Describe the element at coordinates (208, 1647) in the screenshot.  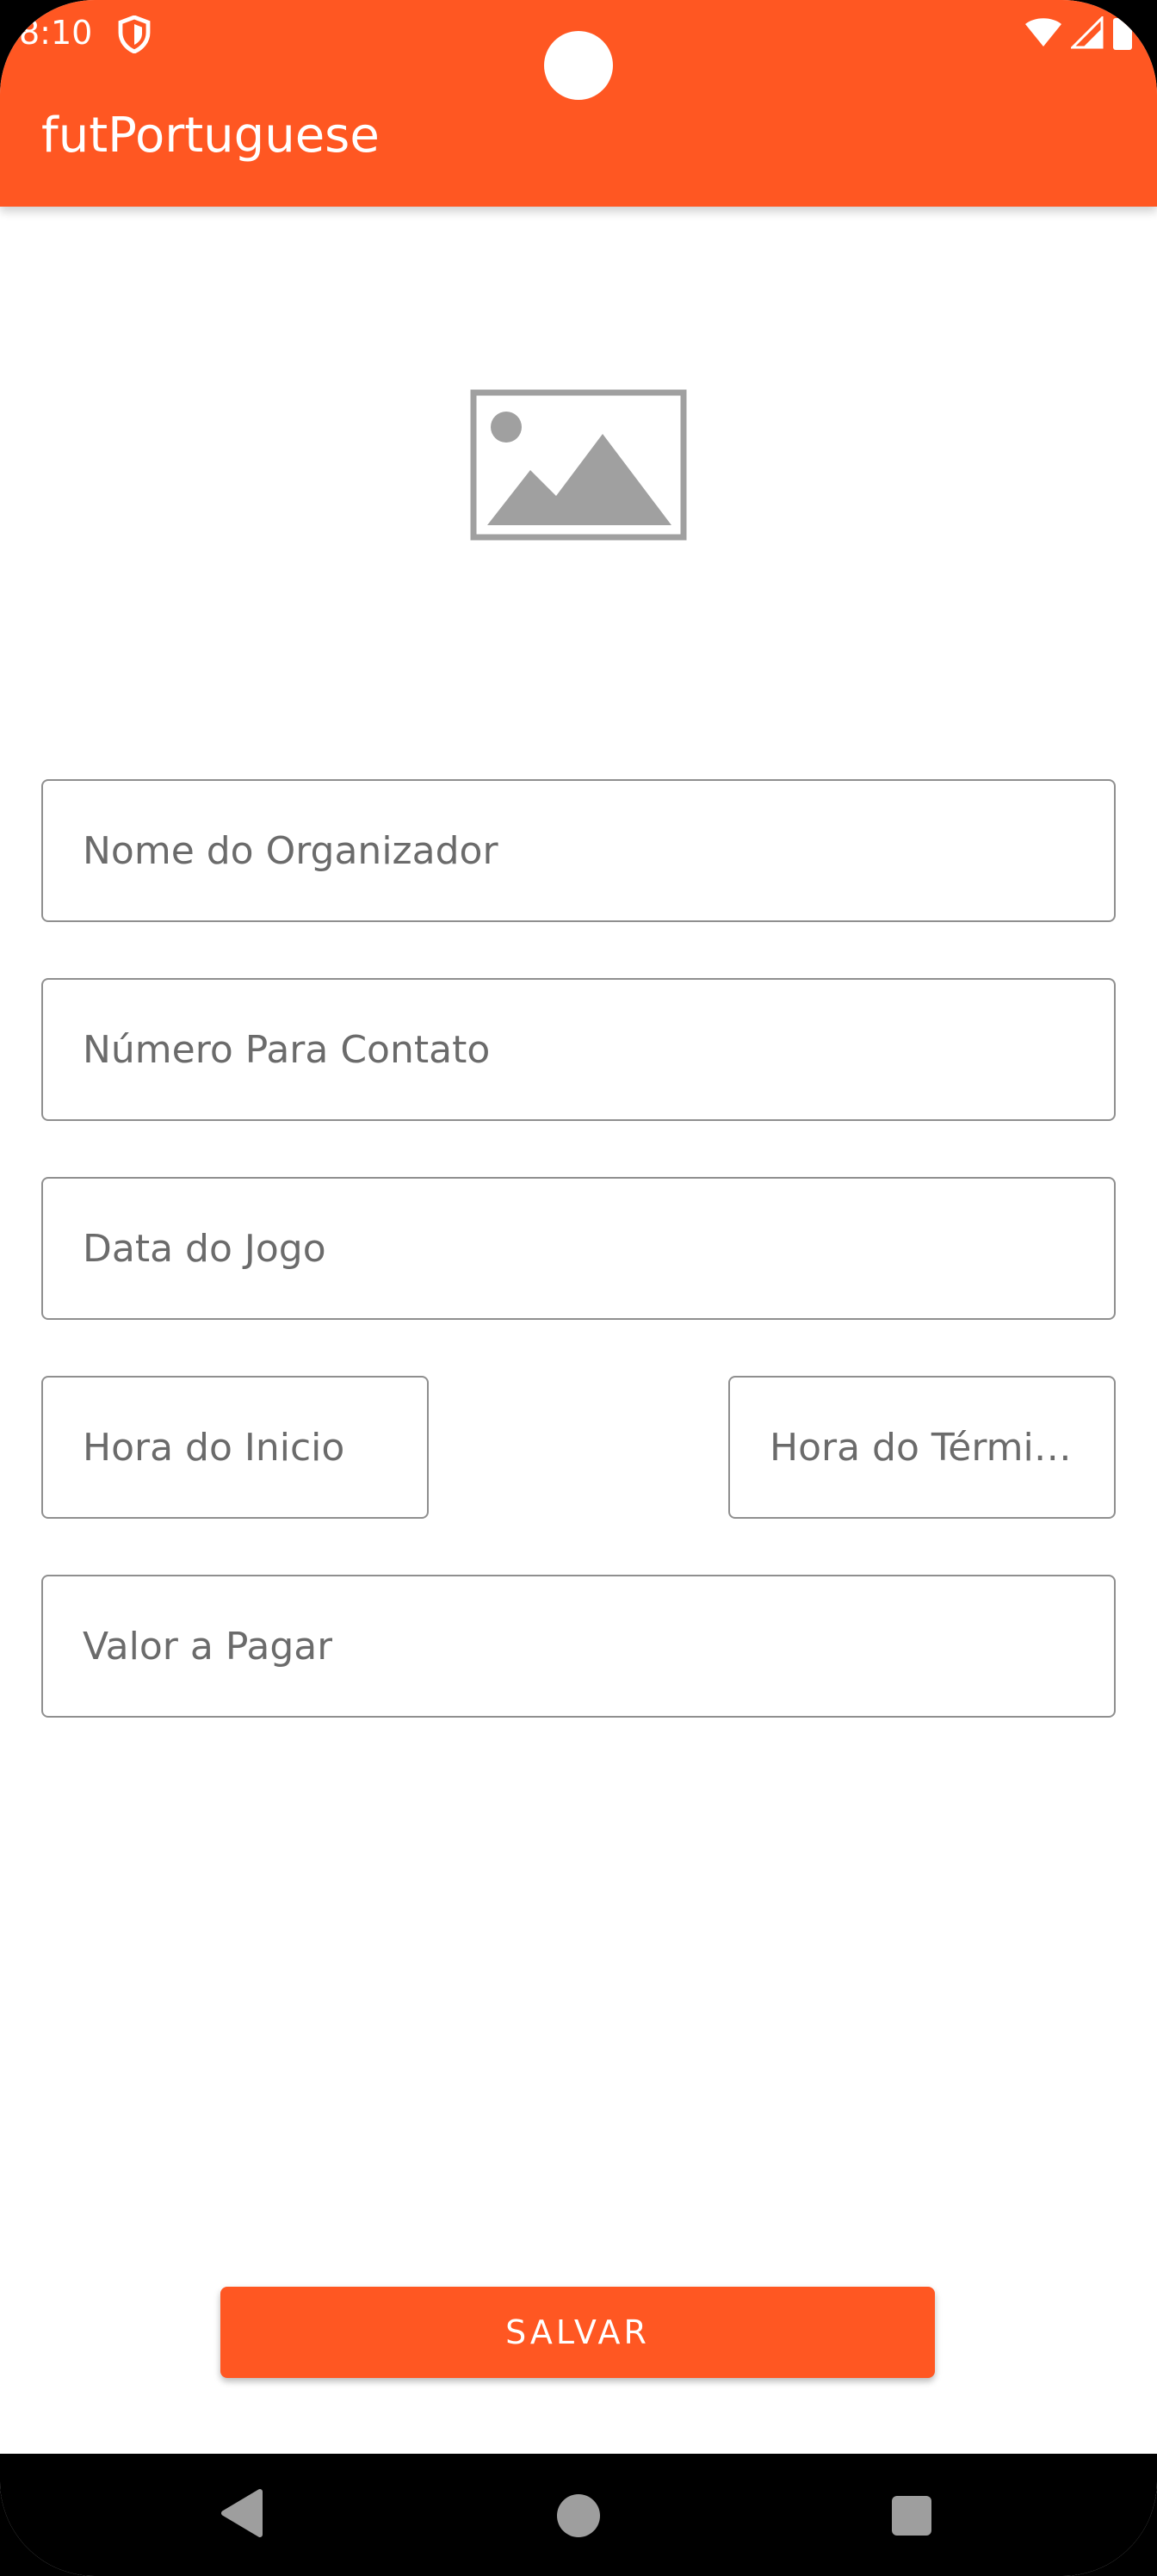
I see `amount-placeholder: Valor a Pagar` at that location.